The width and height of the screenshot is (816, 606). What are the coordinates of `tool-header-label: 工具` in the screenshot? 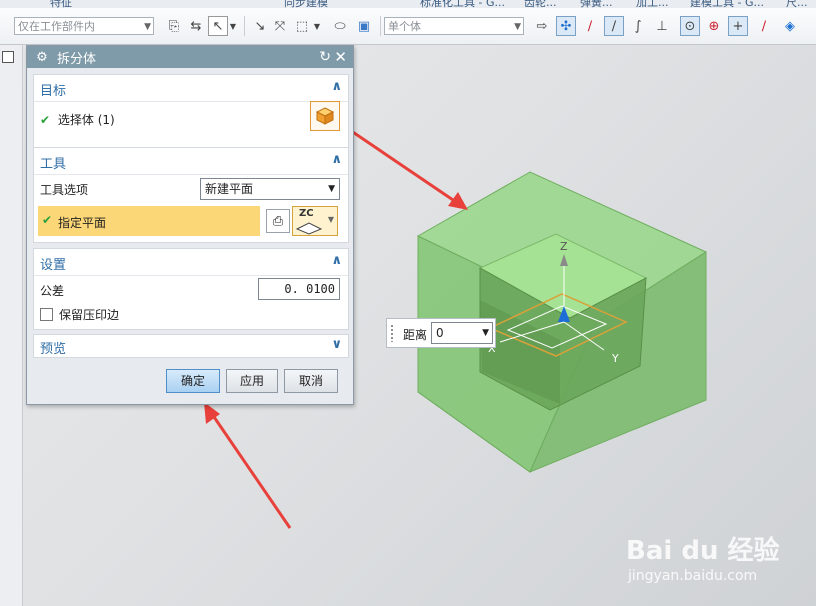 It's located at (53, 164).